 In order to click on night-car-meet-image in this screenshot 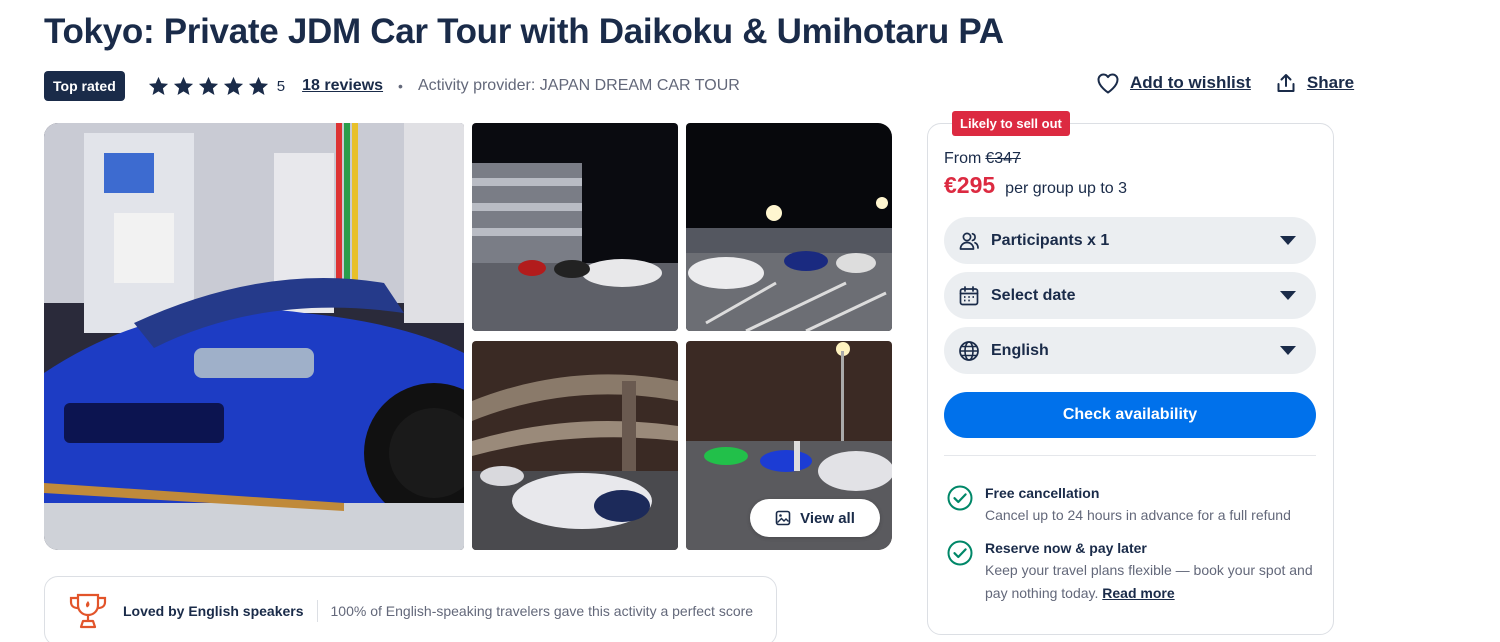, I will do `click(789, 227)`.